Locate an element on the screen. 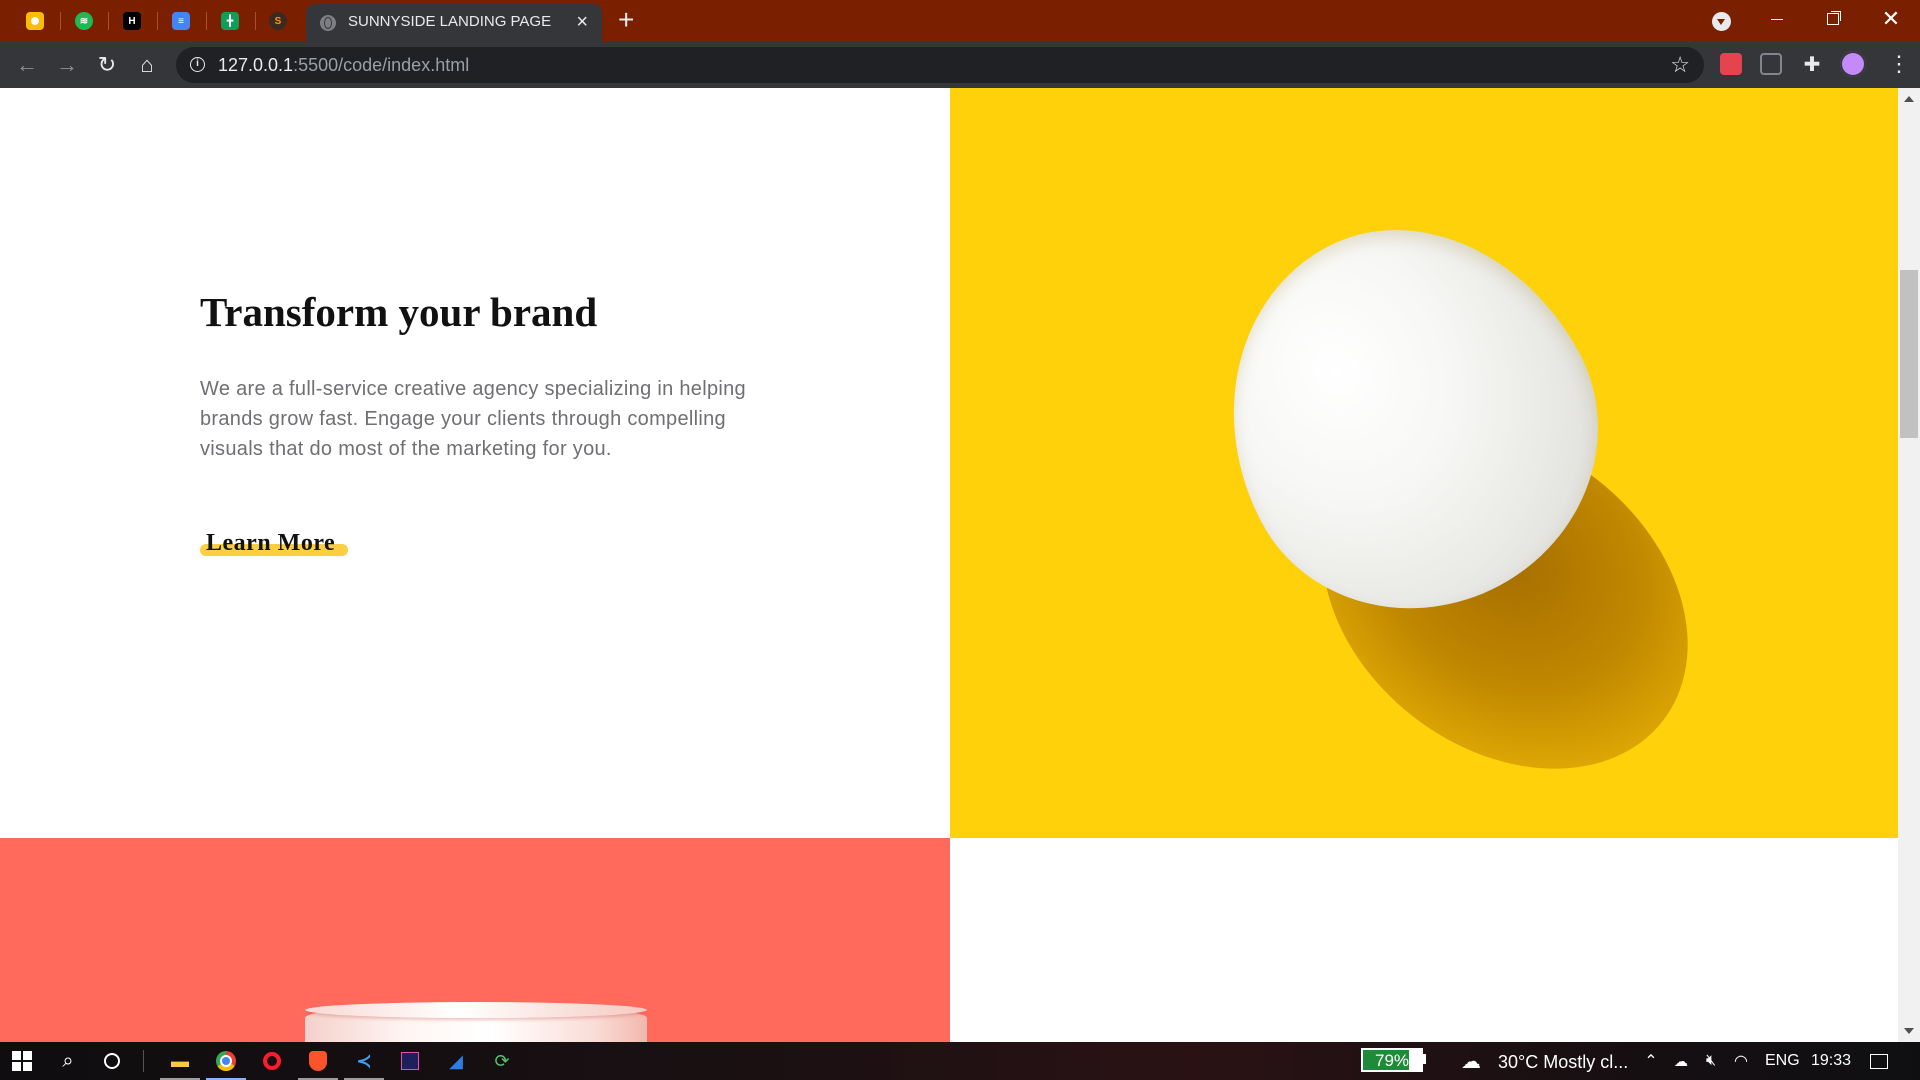  scrollbar-thumb is located at coordinates (1909, 354).